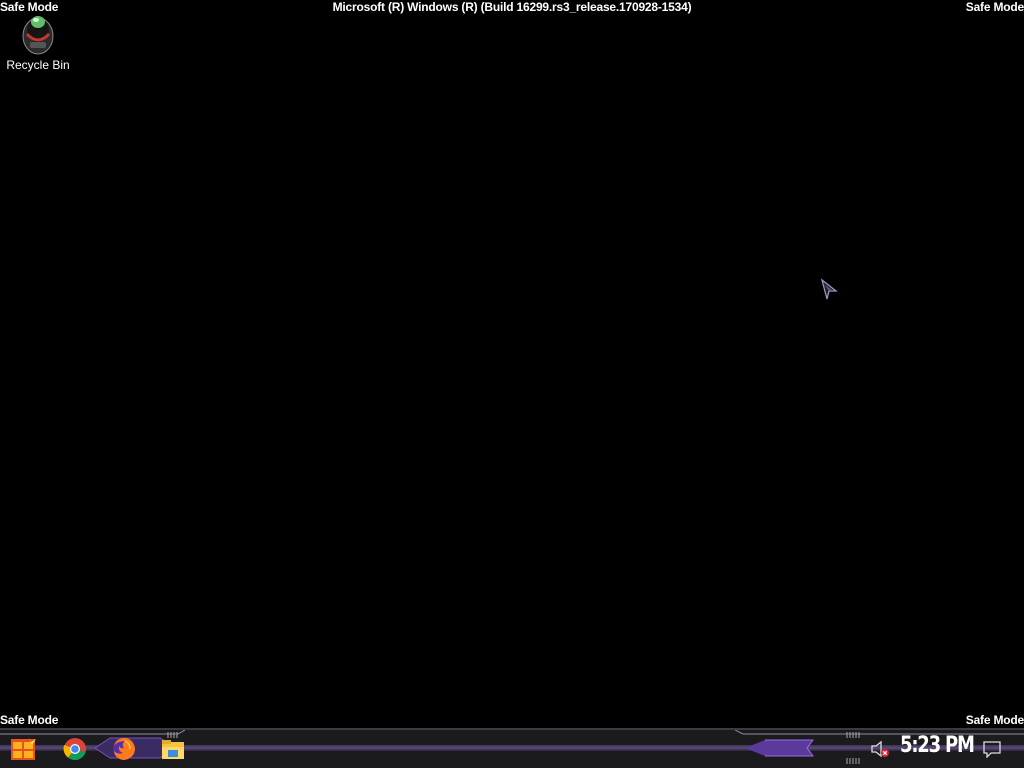  What do you see at coordinates (173, 749) in the screenshot?
I see `folder-icon` at bounding box center [173, 749].